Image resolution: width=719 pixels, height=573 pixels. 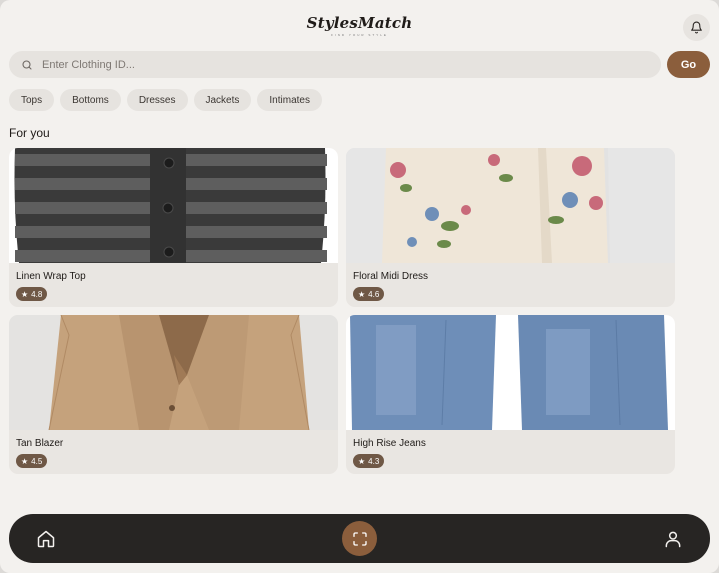 I want to click on app-logo: StylesMatch, so click(x=359, y=23).